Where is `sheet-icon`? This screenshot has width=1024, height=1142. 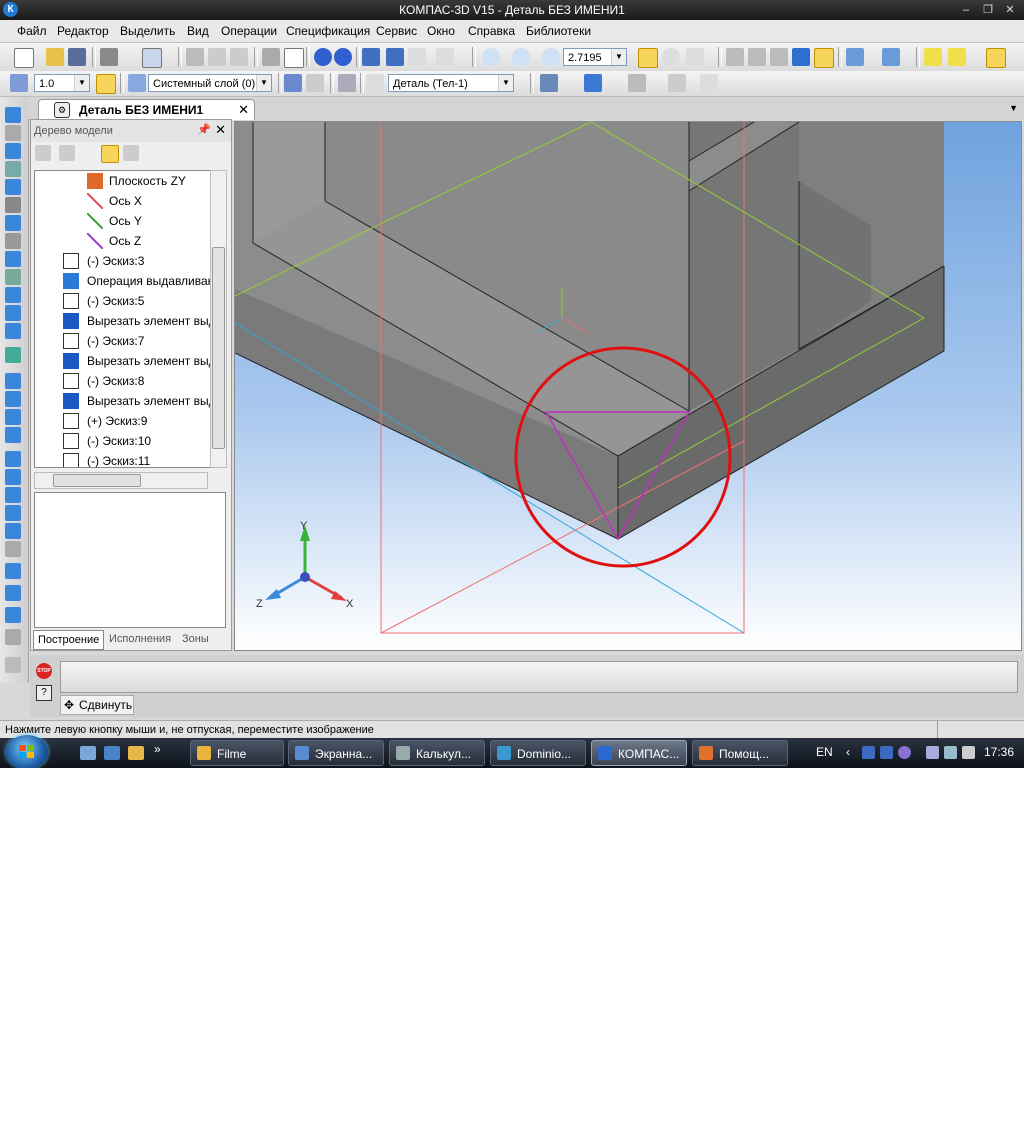 sheet-icon is located at coordinates (13, 295).